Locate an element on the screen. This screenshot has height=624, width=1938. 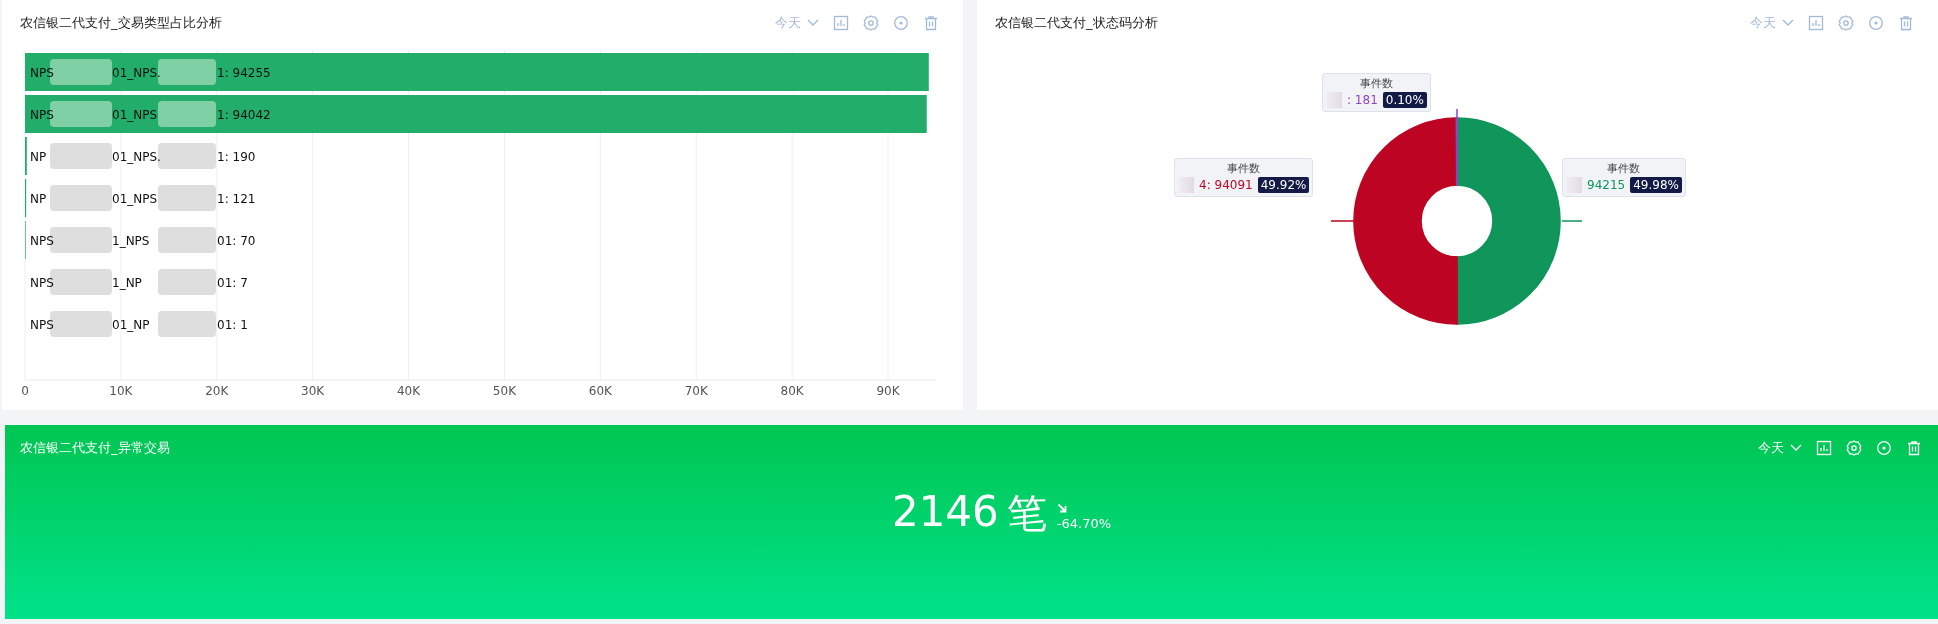
callout-value: 94215 is located at coordinates (1606, 185).